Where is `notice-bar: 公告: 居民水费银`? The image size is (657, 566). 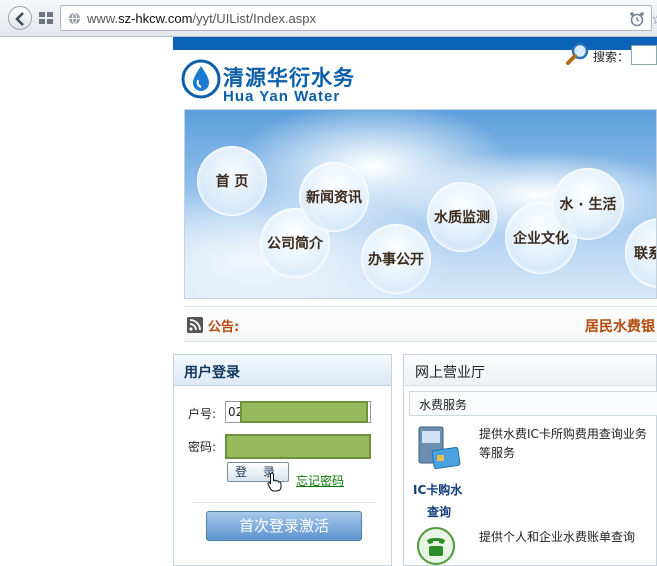
notice-bar: 公告: 居民水费银 is located at coordinates (420, 324).